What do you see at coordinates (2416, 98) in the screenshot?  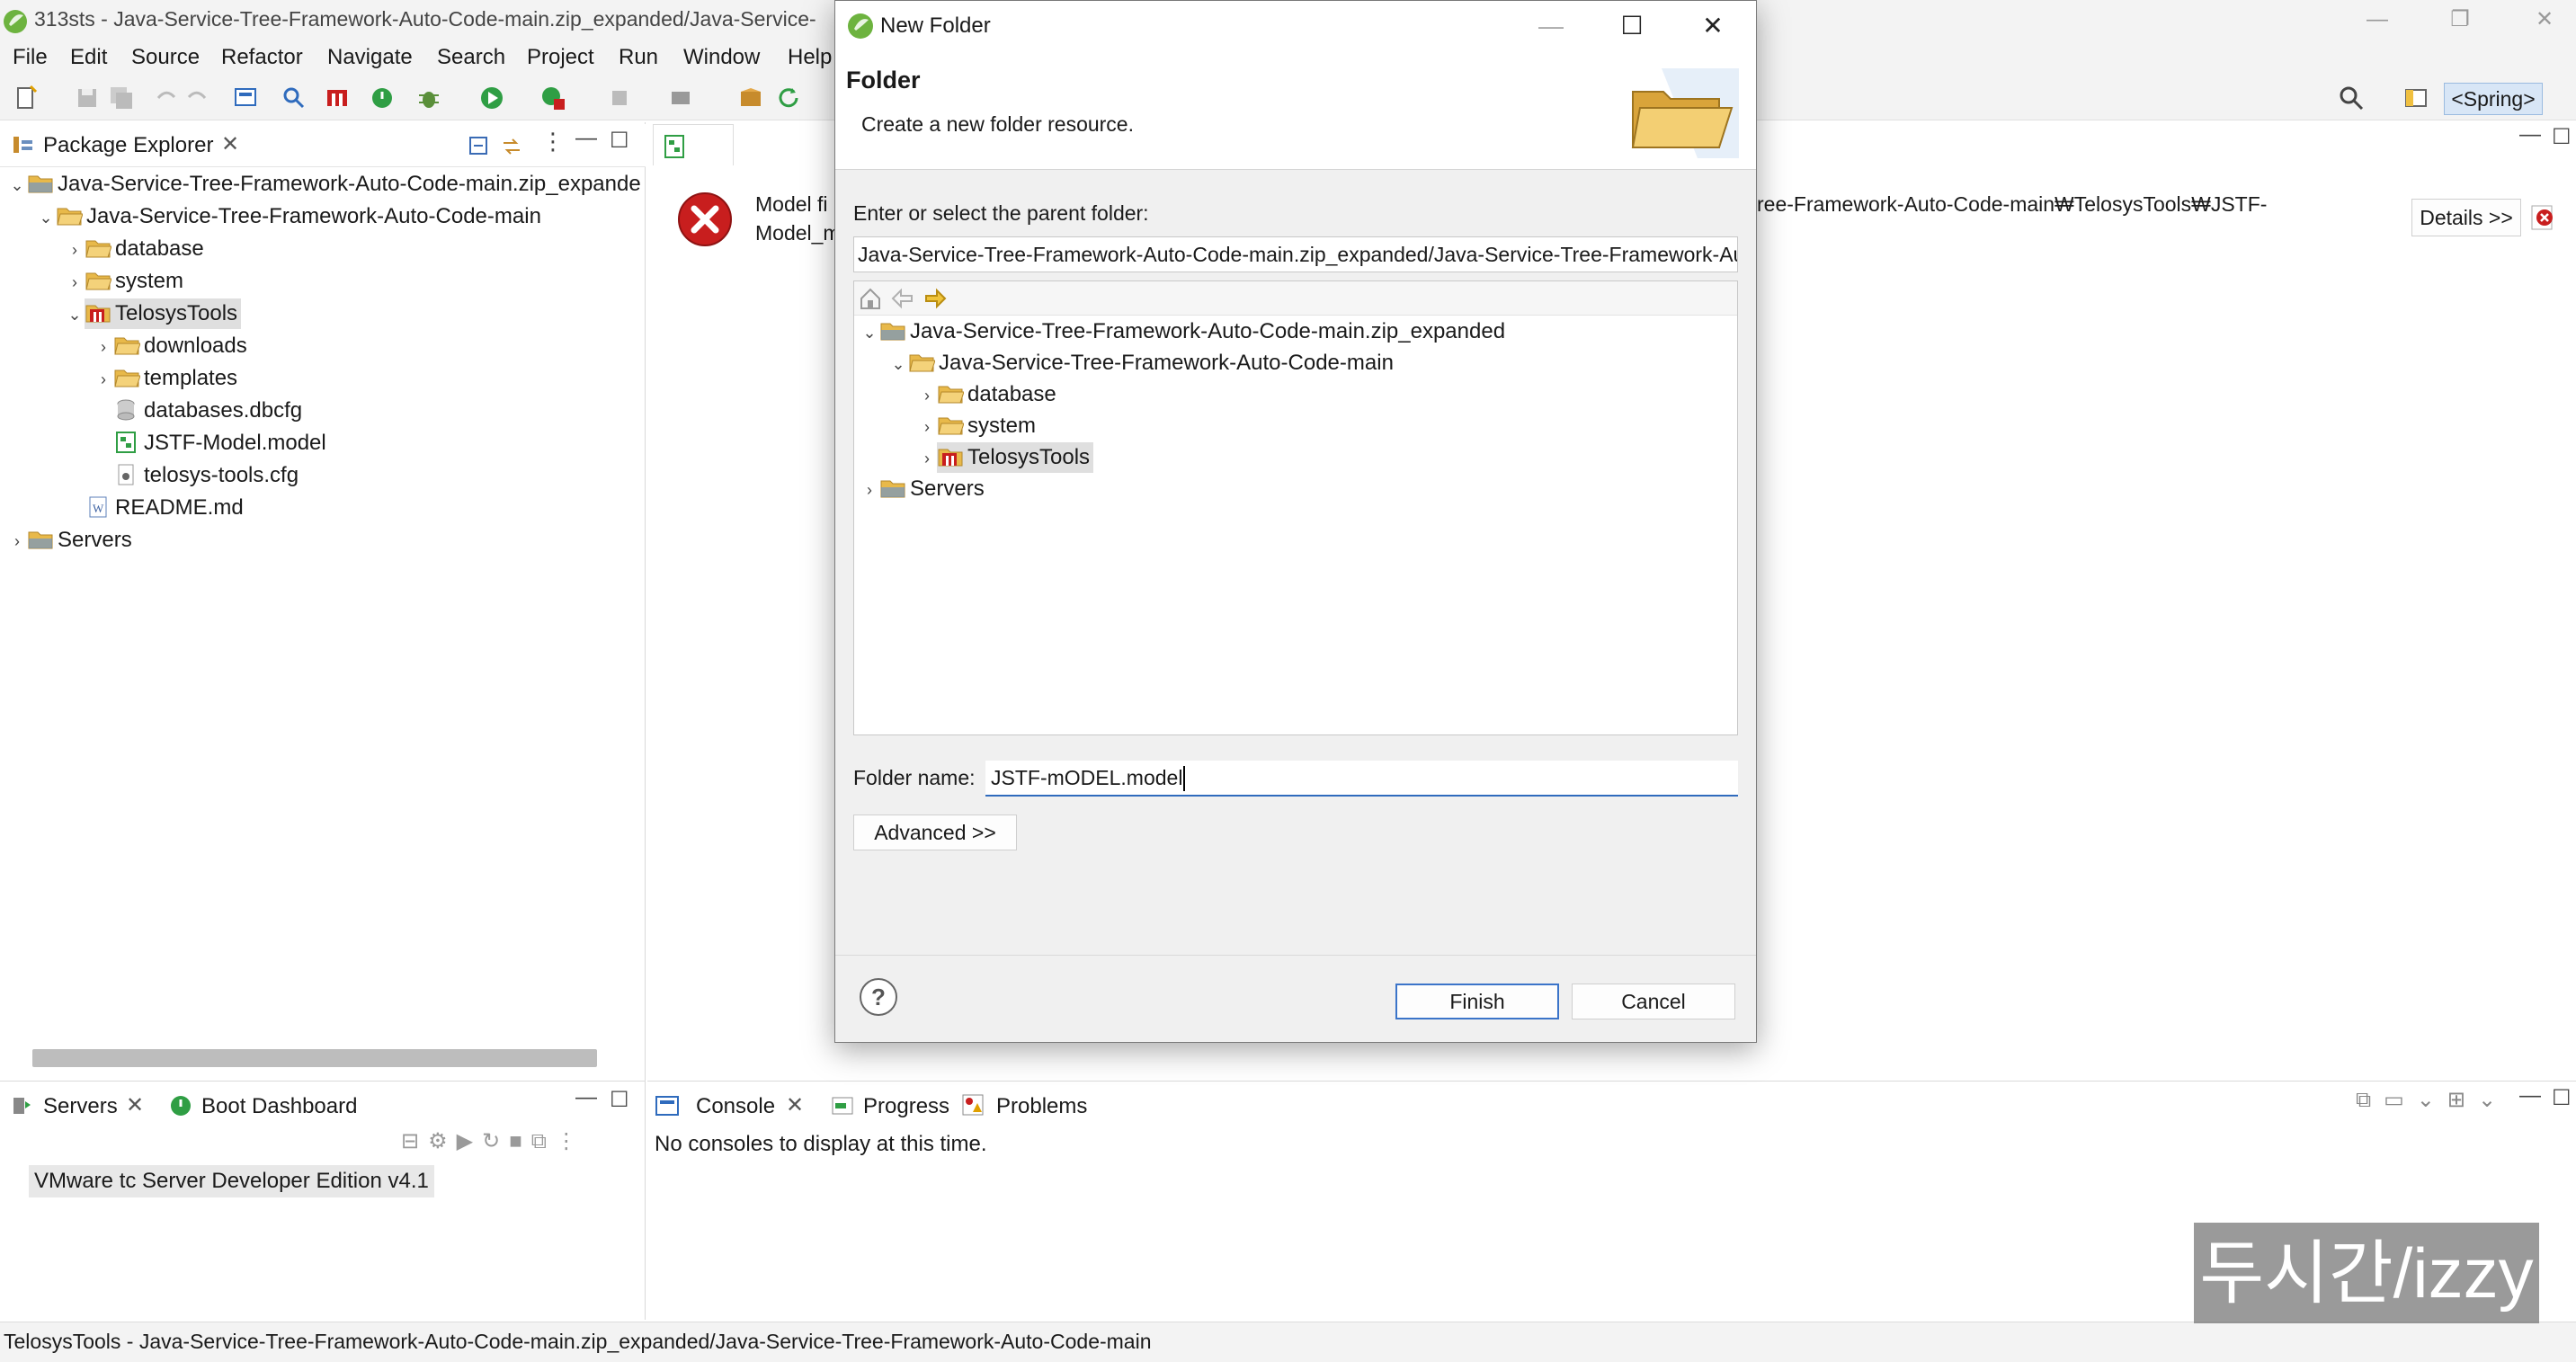 I see `open-perspective-icon` at bounding box center [2416, 98].